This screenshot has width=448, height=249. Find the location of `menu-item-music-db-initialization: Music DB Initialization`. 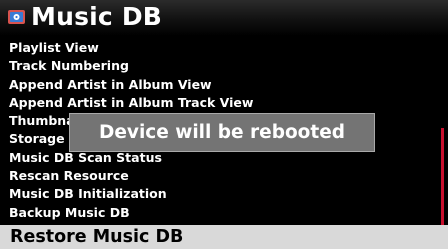

menu-item-music-db-initialization: Music DB Initialization is located at coordinates (224, 194).